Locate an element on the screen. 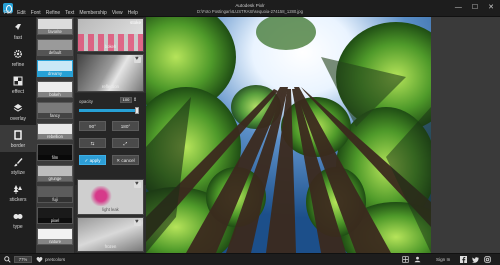  sign-in-link: Sign In is located at coordinates (443, 259).